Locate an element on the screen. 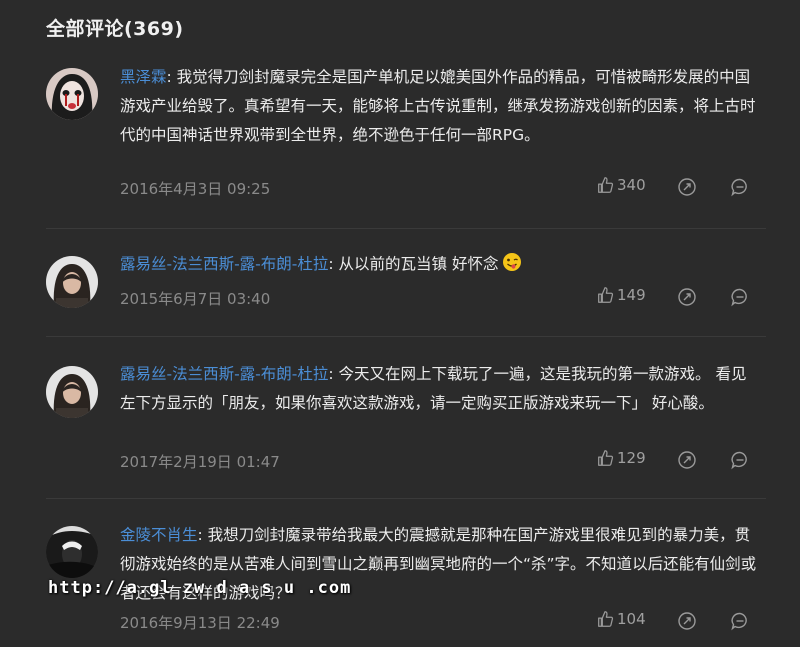 This screenshot has height=647, width=800. watermark: http://a.gl zw d a s u .com is located at coordinates (200, 588).